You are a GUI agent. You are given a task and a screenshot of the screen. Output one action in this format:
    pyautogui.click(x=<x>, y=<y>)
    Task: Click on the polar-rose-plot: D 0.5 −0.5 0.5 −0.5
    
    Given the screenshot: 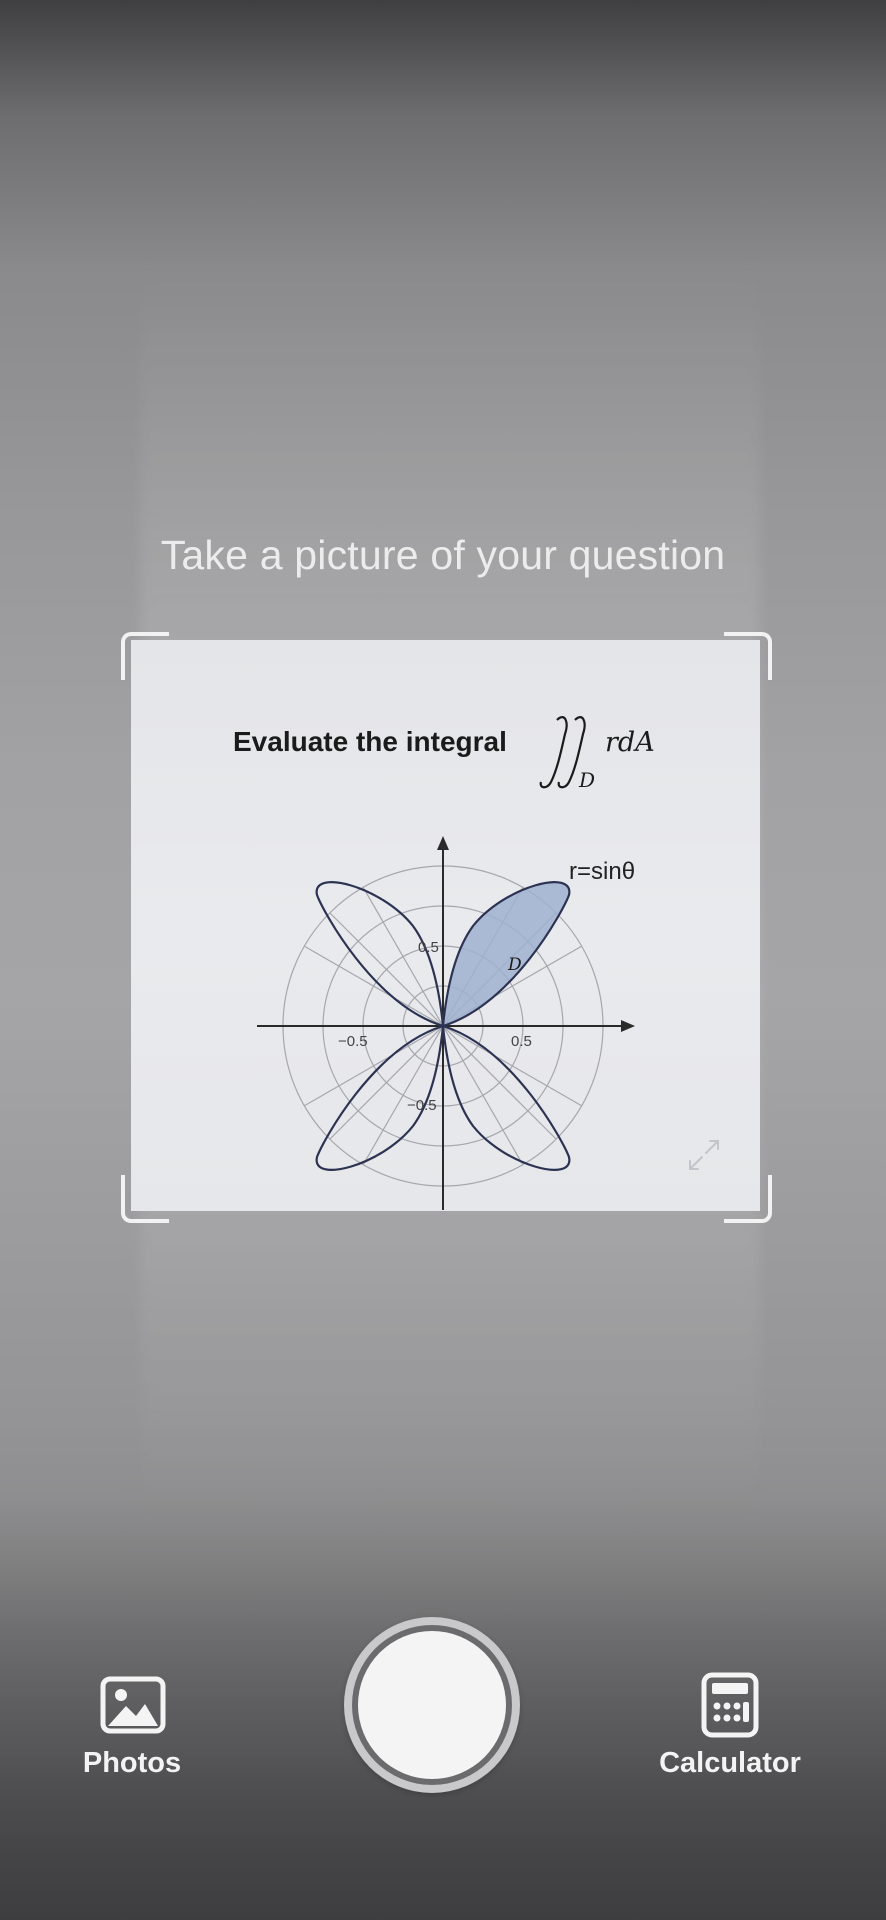 What is the action you would take?
    pyautogui.click(x=446, y=1023)
    